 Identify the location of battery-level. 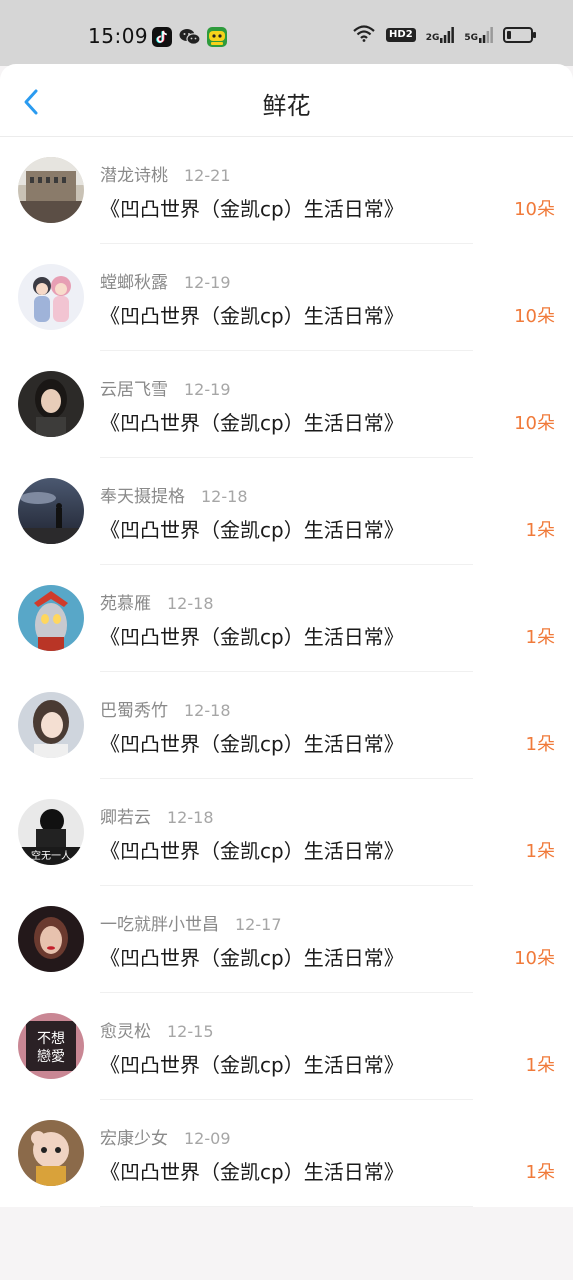
(509, 35).